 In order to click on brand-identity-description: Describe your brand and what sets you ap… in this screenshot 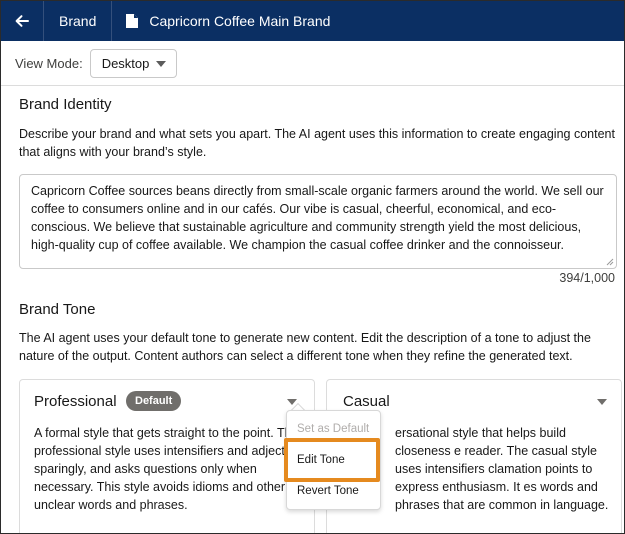, I will do `click(317, 143)`.